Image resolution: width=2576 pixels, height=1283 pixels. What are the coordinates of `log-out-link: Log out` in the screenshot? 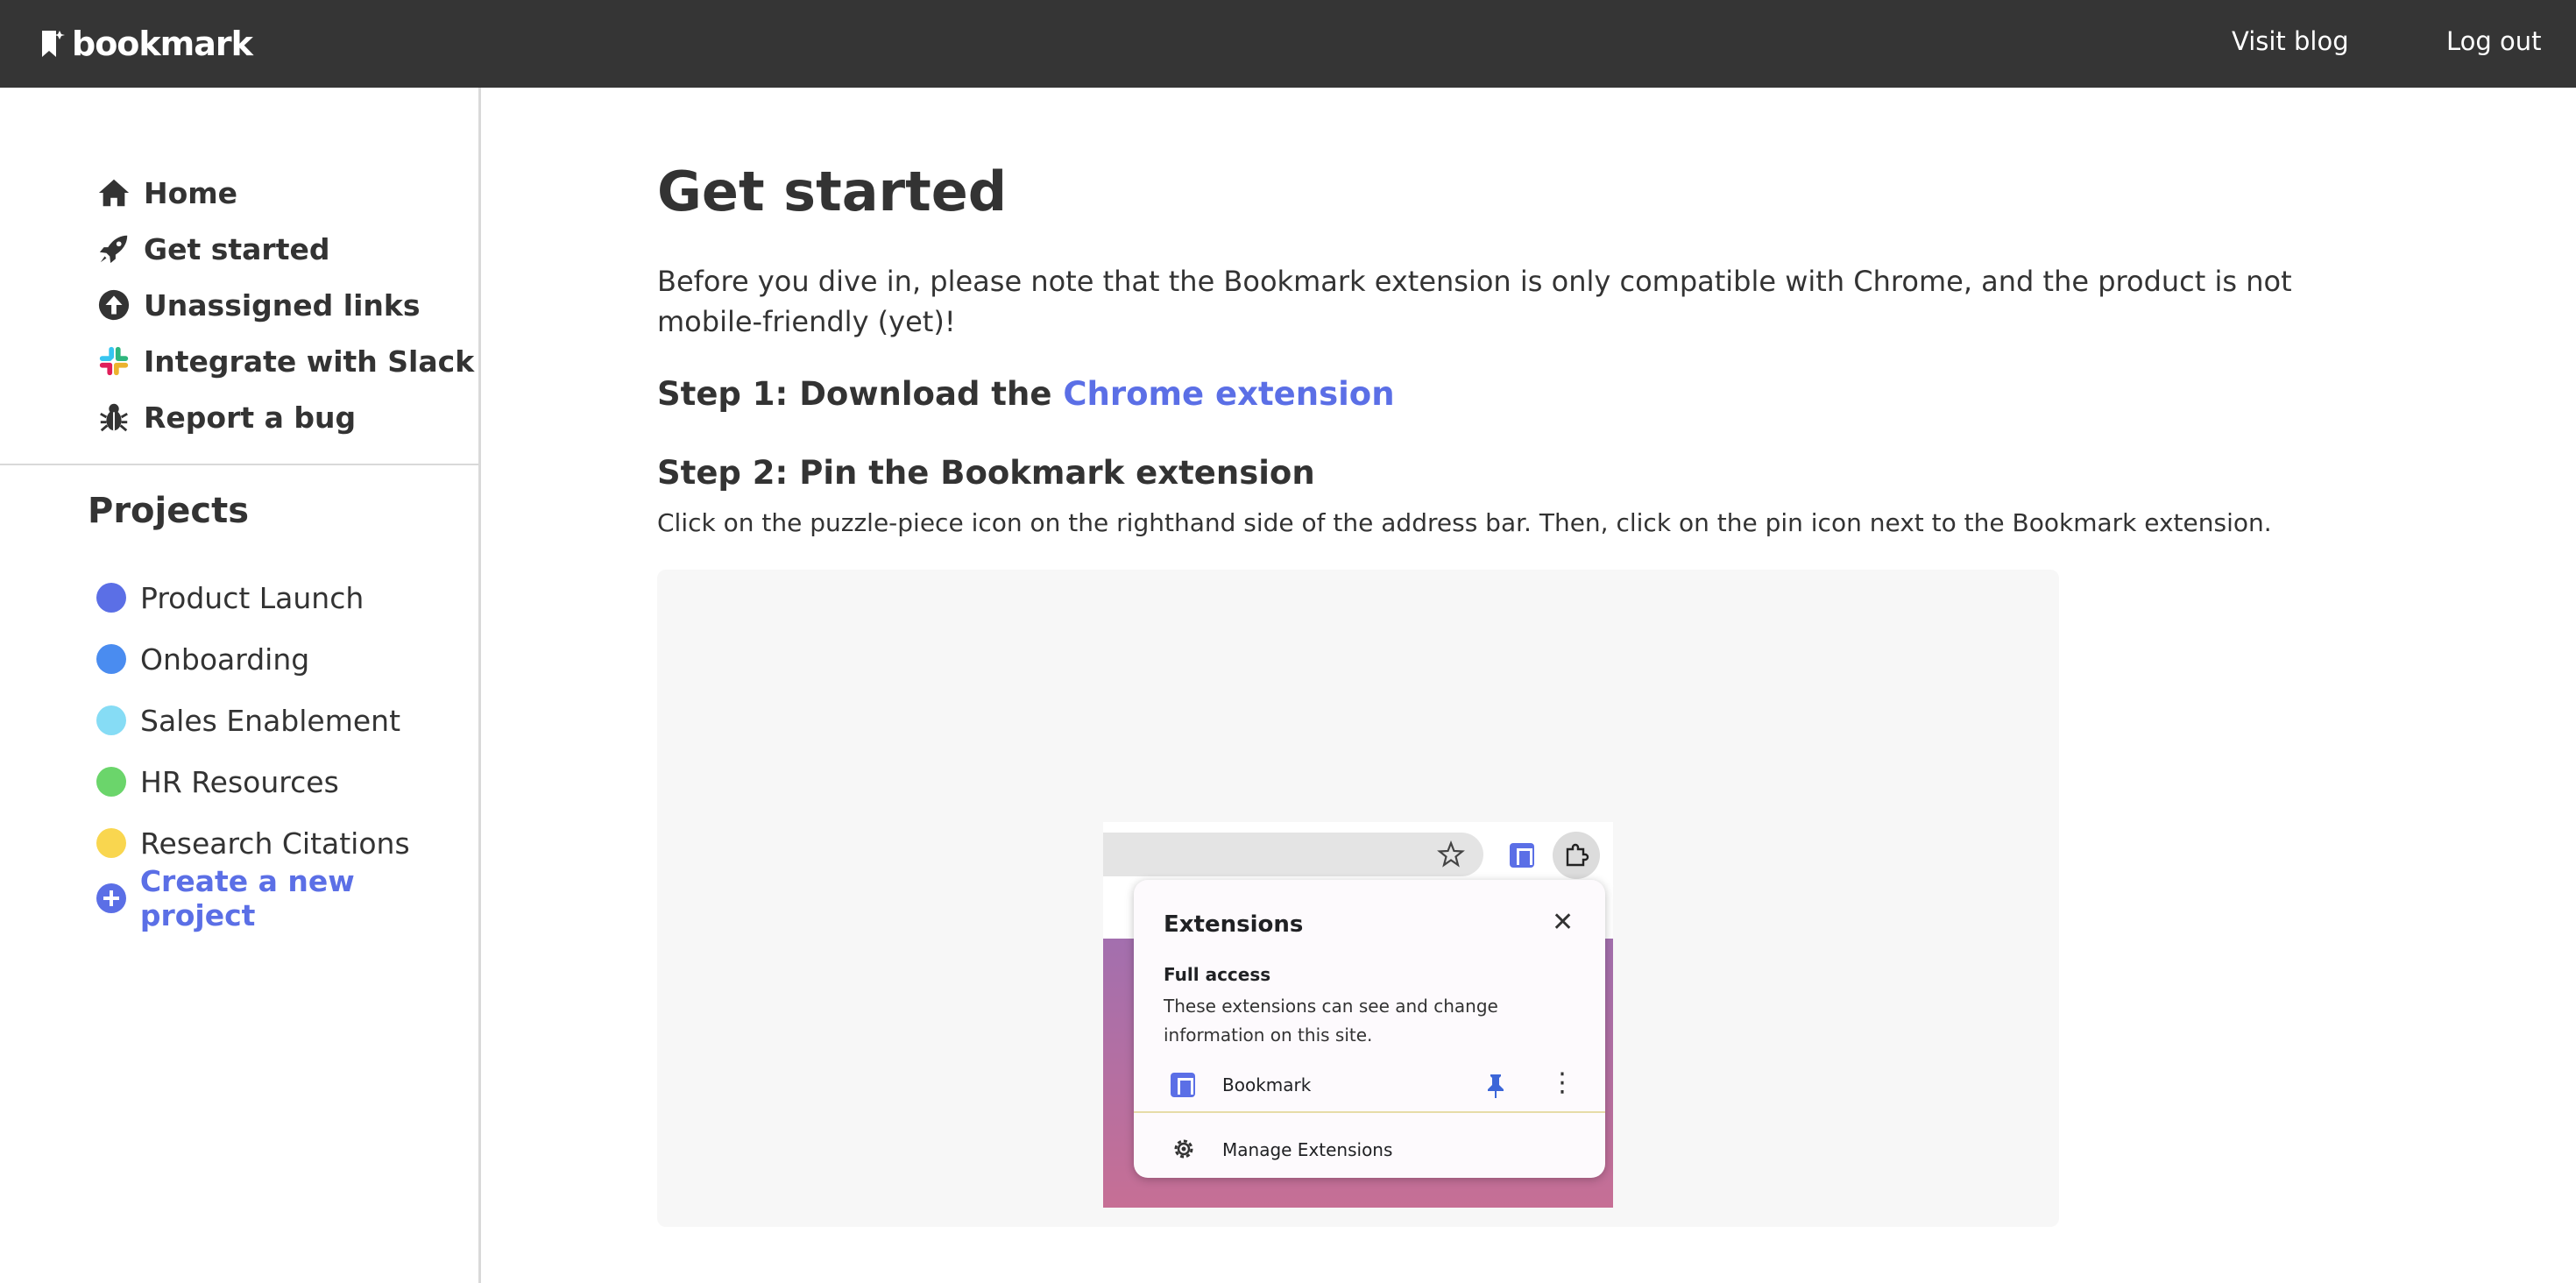 It's located at (2494, 41).